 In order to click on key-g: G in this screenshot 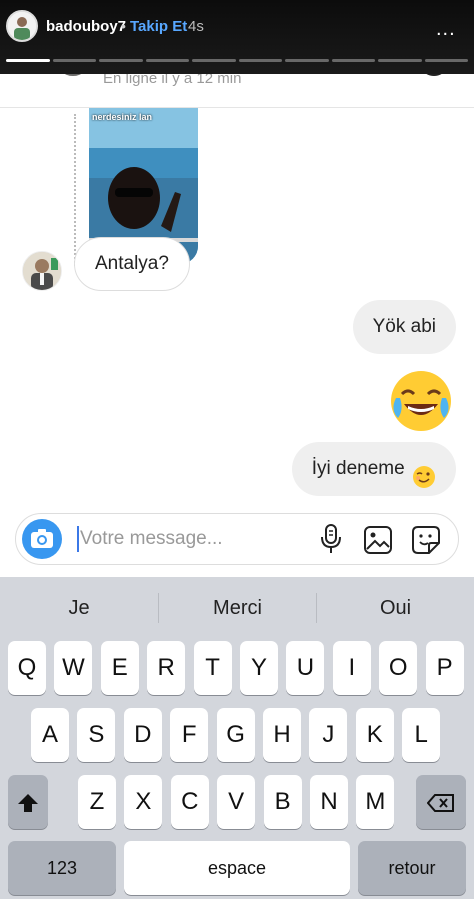, I will do `click(235, 735)`.